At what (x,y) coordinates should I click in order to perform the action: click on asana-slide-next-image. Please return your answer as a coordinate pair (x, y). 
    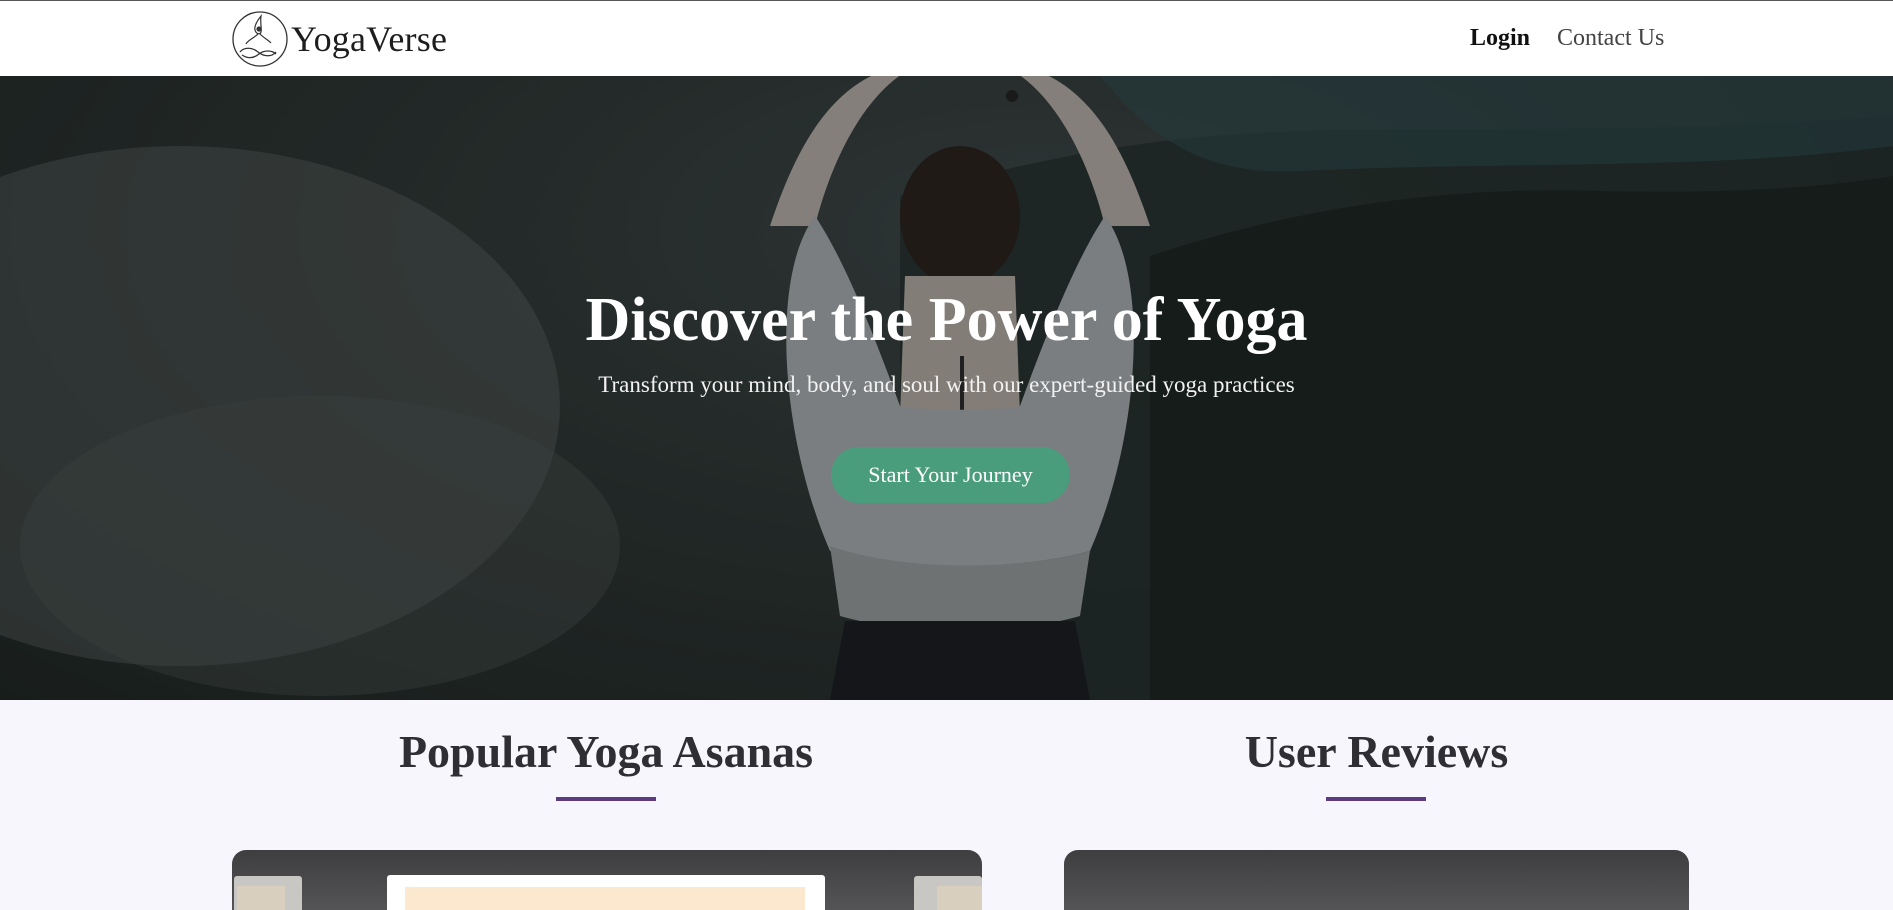
    Looking at the image, I should click on (959, 898).